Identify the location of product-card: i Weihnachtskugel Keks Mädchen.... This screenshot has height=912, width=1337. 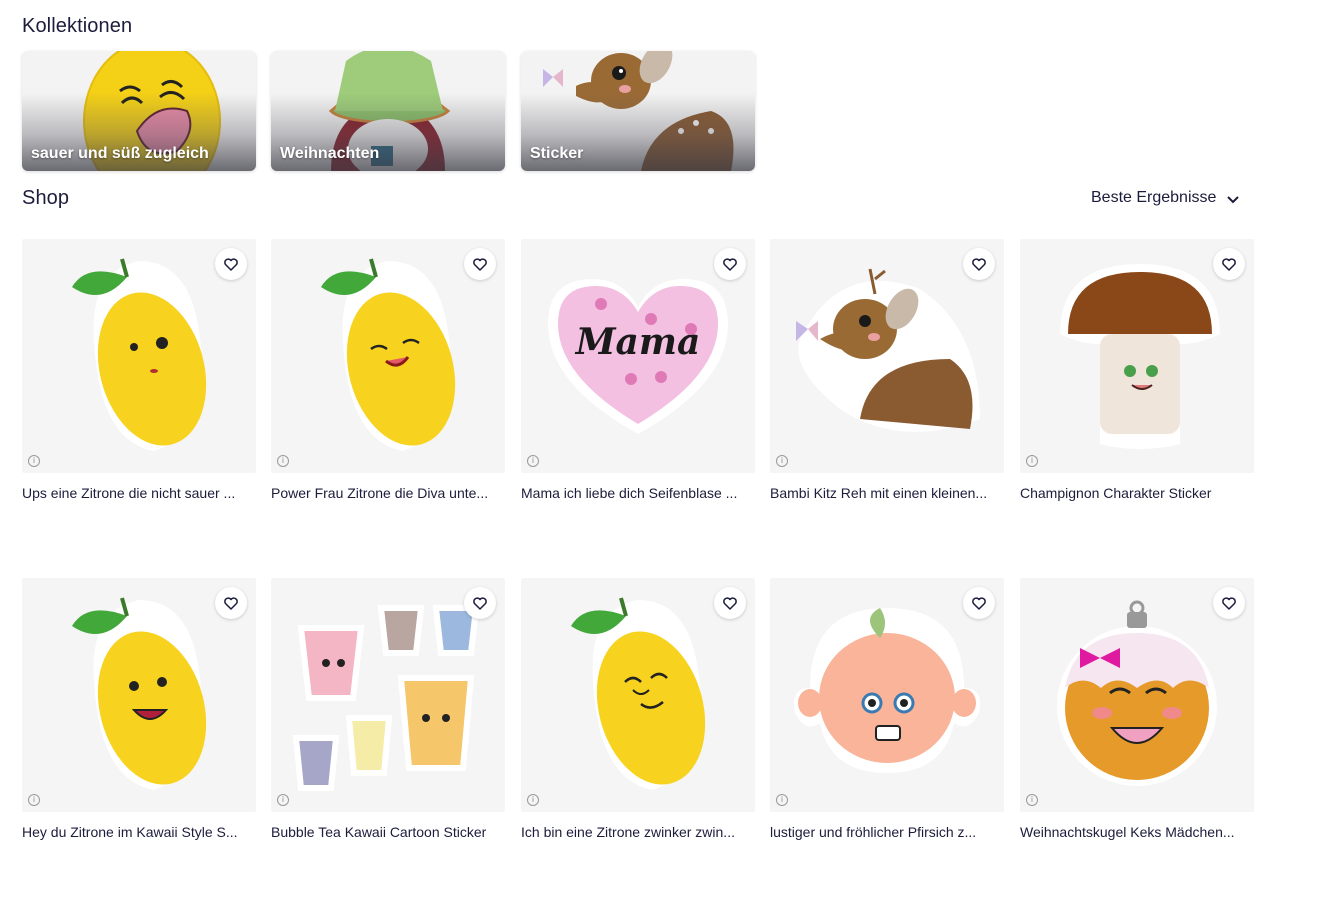
(1137, 709).